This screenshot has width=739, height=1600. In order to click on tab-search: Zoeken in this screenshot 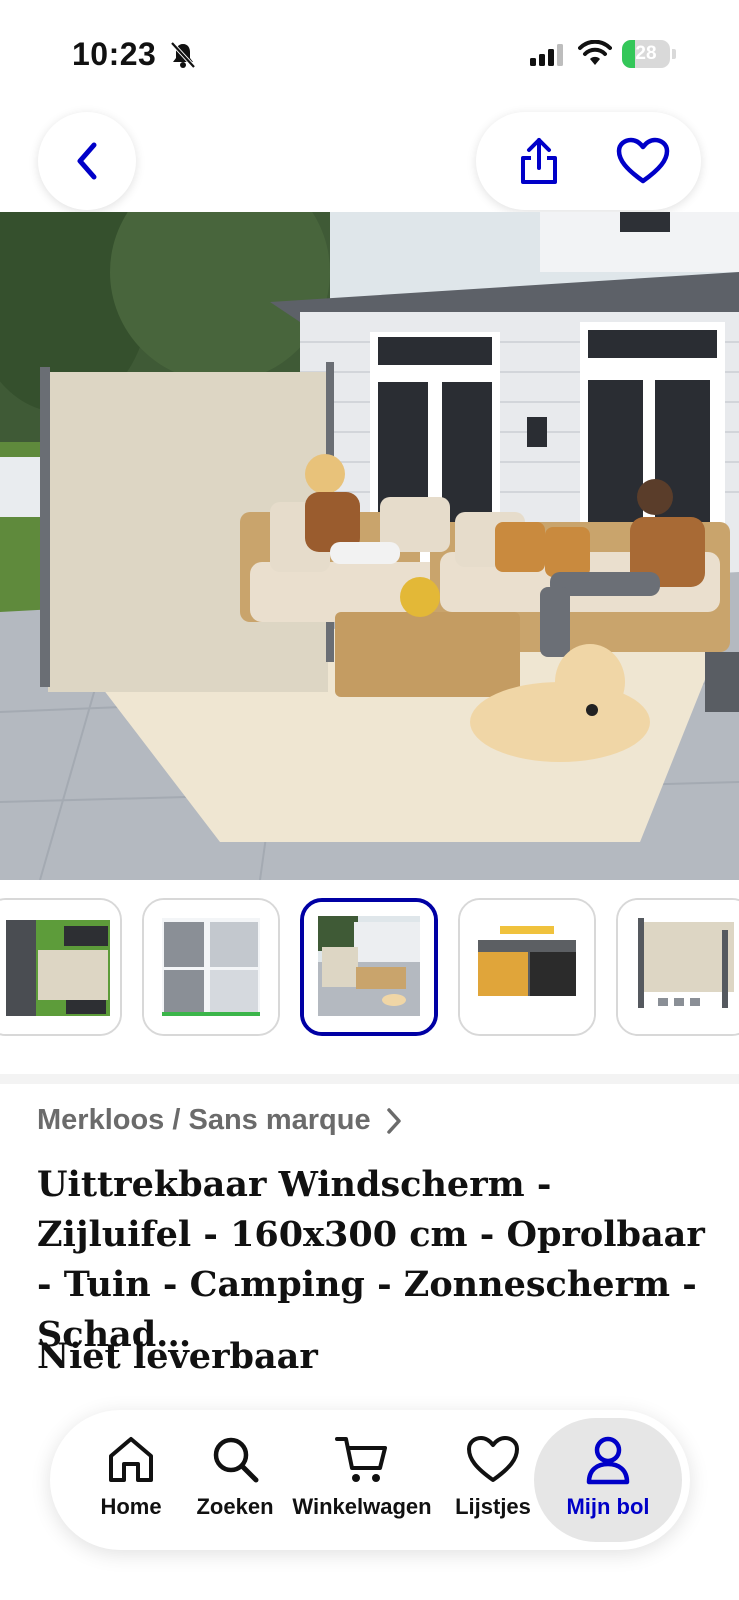, I will do `click(235, 1480)`.